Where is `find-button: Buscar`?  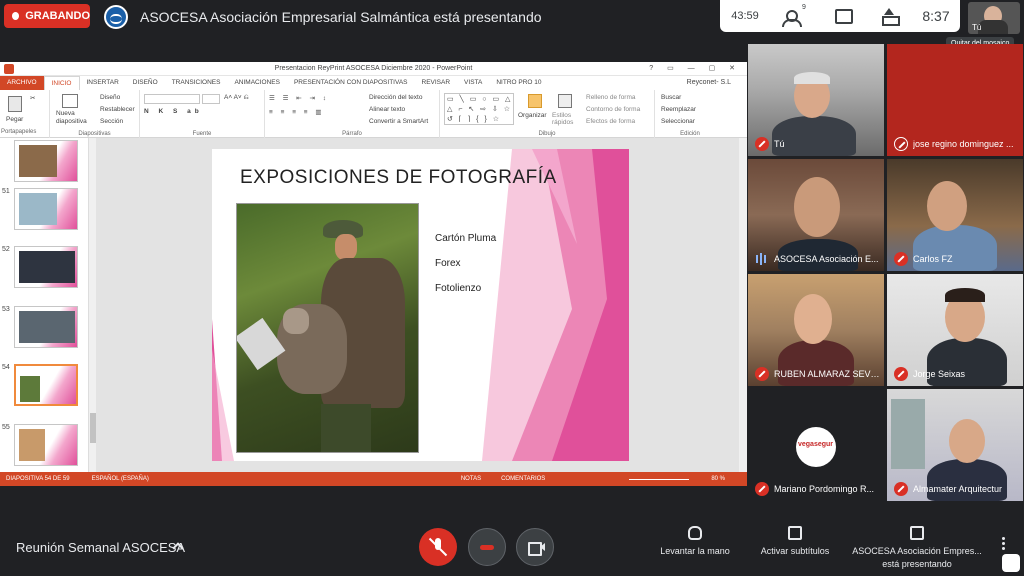
find-button: Buscar is located at coordinates (671, 97).